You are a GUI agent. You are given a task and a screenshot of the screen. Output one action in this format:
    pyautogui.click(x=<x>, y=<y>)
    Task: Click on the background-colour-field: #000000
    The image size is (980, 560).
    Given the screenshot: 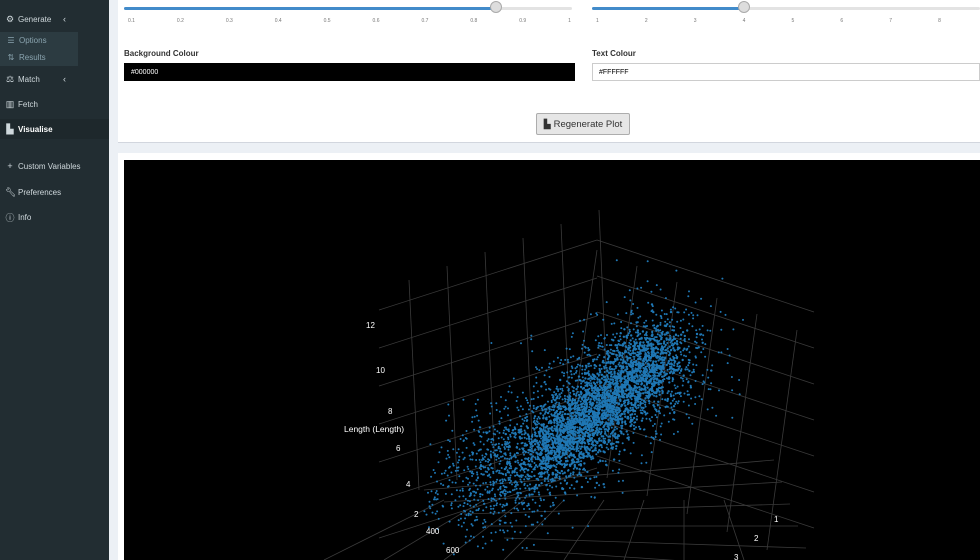 What is the action you would take?
    pyautogui.click(x=349, y=72)
    